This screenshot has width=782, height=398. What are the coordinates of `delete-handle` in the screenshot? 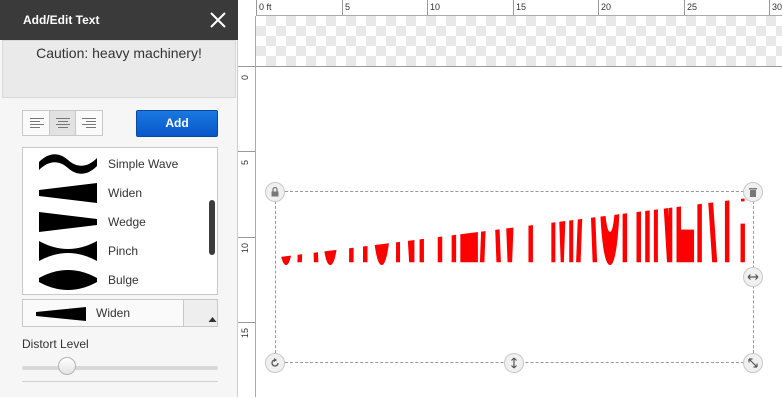 It's located at (753, 192).